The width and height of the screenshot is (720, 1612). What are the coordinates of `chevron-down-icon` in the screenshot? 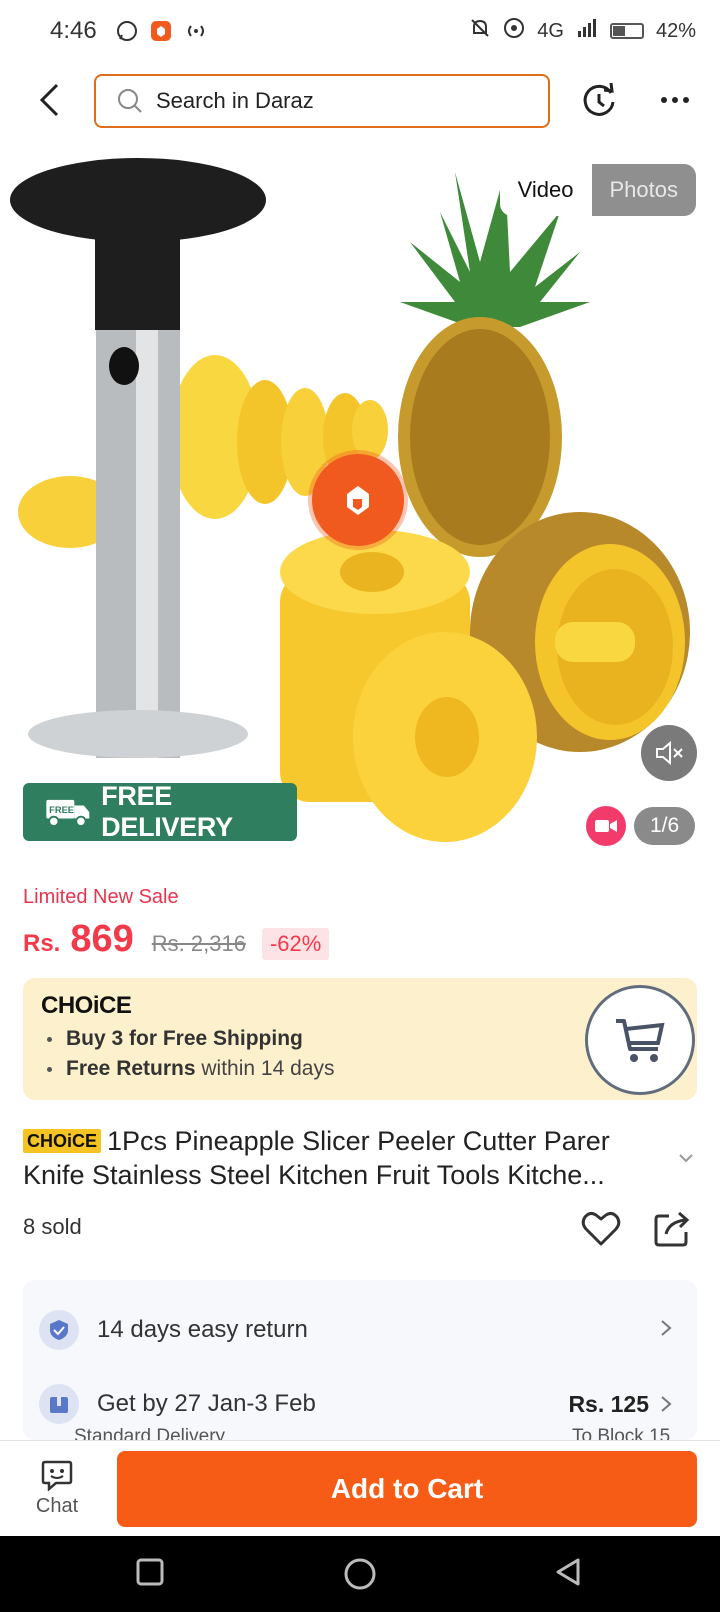 It's located at (686, 1158).